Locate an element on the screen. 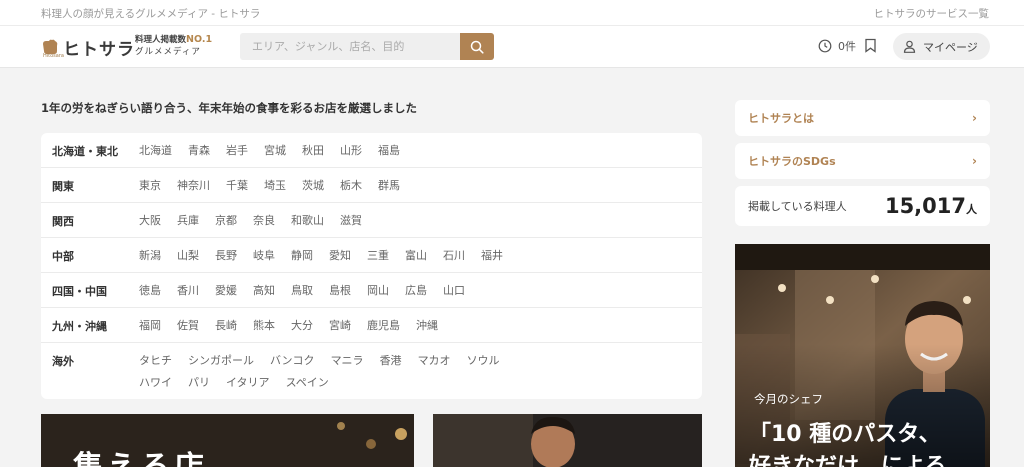  card-photo is located at coordinates (567, 440).